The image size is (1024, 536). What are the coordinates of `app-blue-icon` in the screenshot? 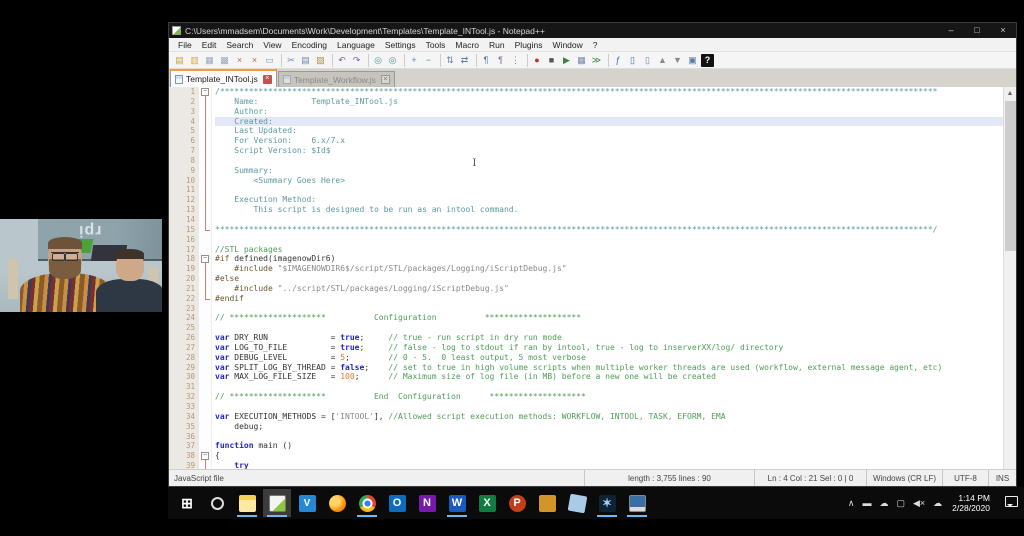 It's located at (577, 503).